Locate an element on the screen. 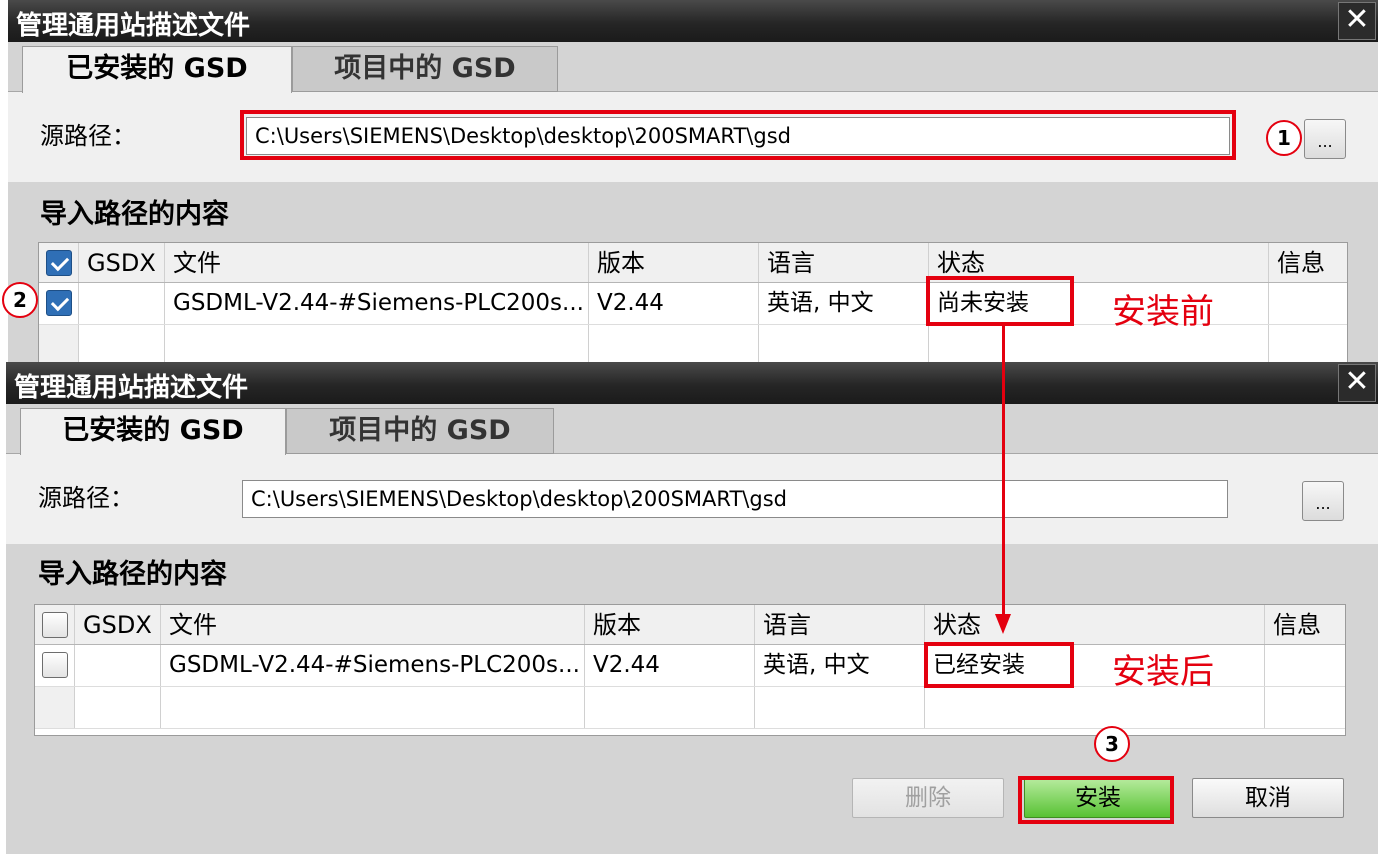 This screenshot has height=867, width=1378. bottom-strip is located at coordinates (689, 860).